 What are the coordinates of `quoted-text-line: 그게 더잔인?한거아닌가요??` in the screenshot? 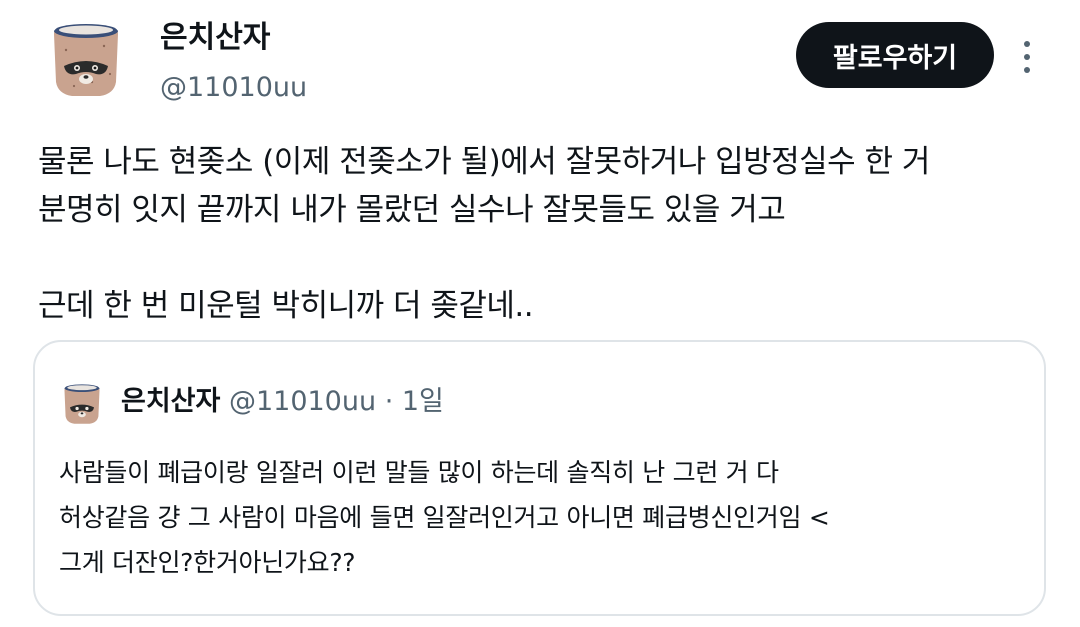 It's located at (207, 562).